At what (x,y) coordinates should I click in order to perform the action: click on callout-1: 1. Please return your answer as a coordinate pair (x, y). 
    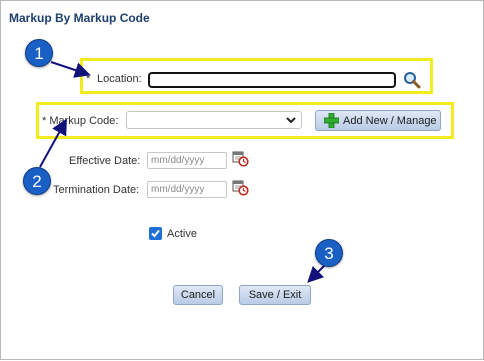
    Looking at the image, I should click on (39, 53).